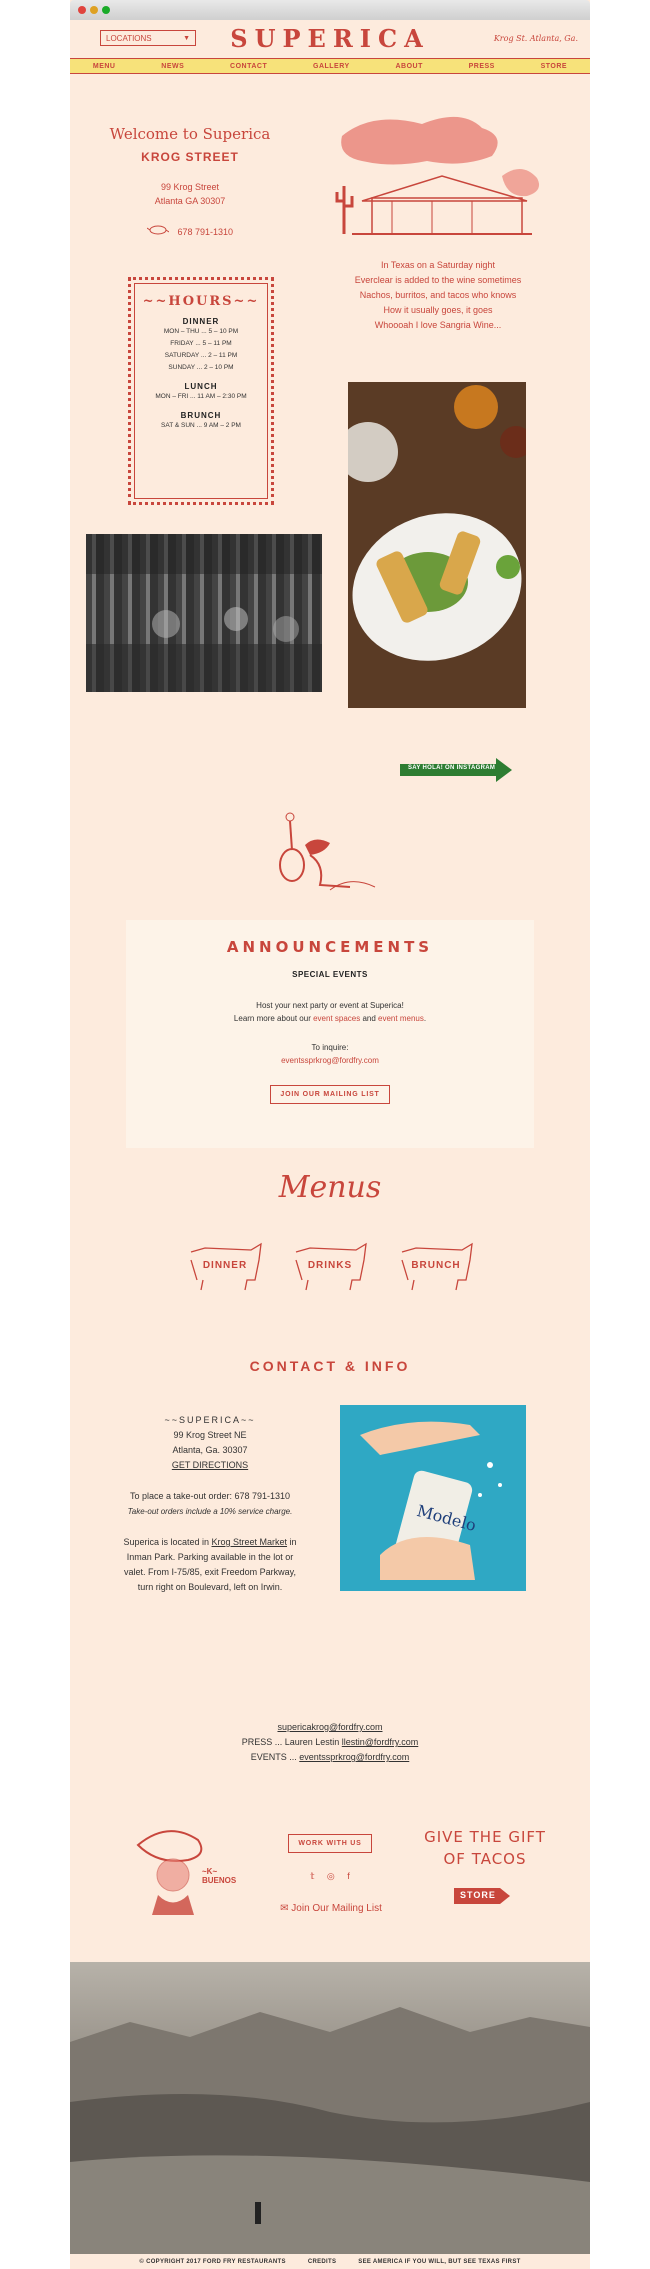  Describe the element at coordinates (212, 2261) in the screenshot. I see `copyright-text: © COPYRIGHT 2017 FORD FRY RESTAURANTS` at that location.